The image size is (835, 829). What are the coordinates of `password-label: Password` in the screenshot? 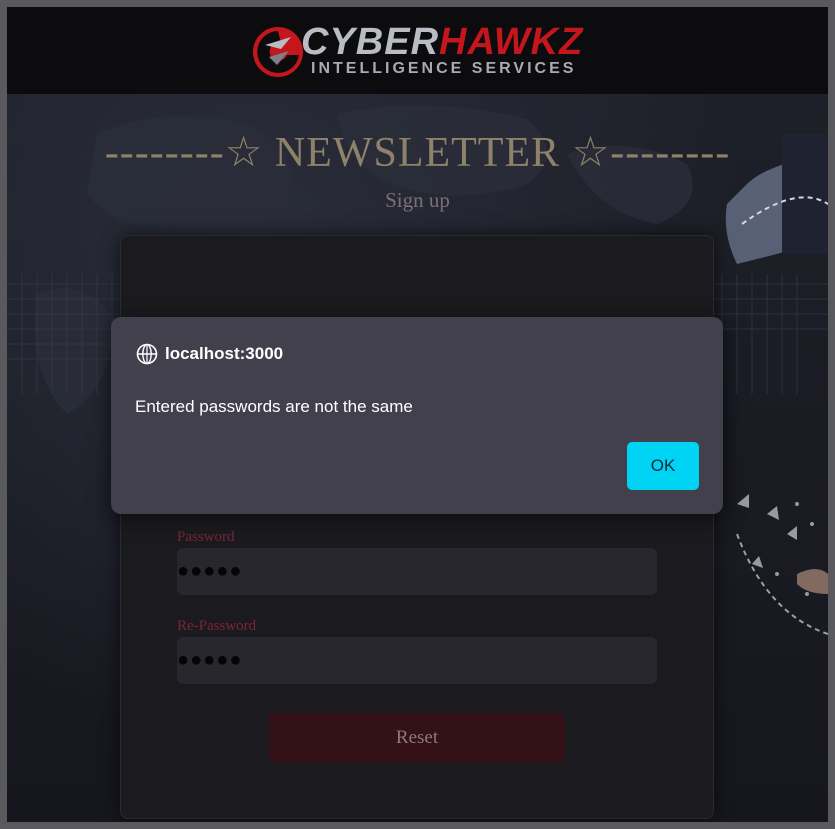 It's located at (206, 537).